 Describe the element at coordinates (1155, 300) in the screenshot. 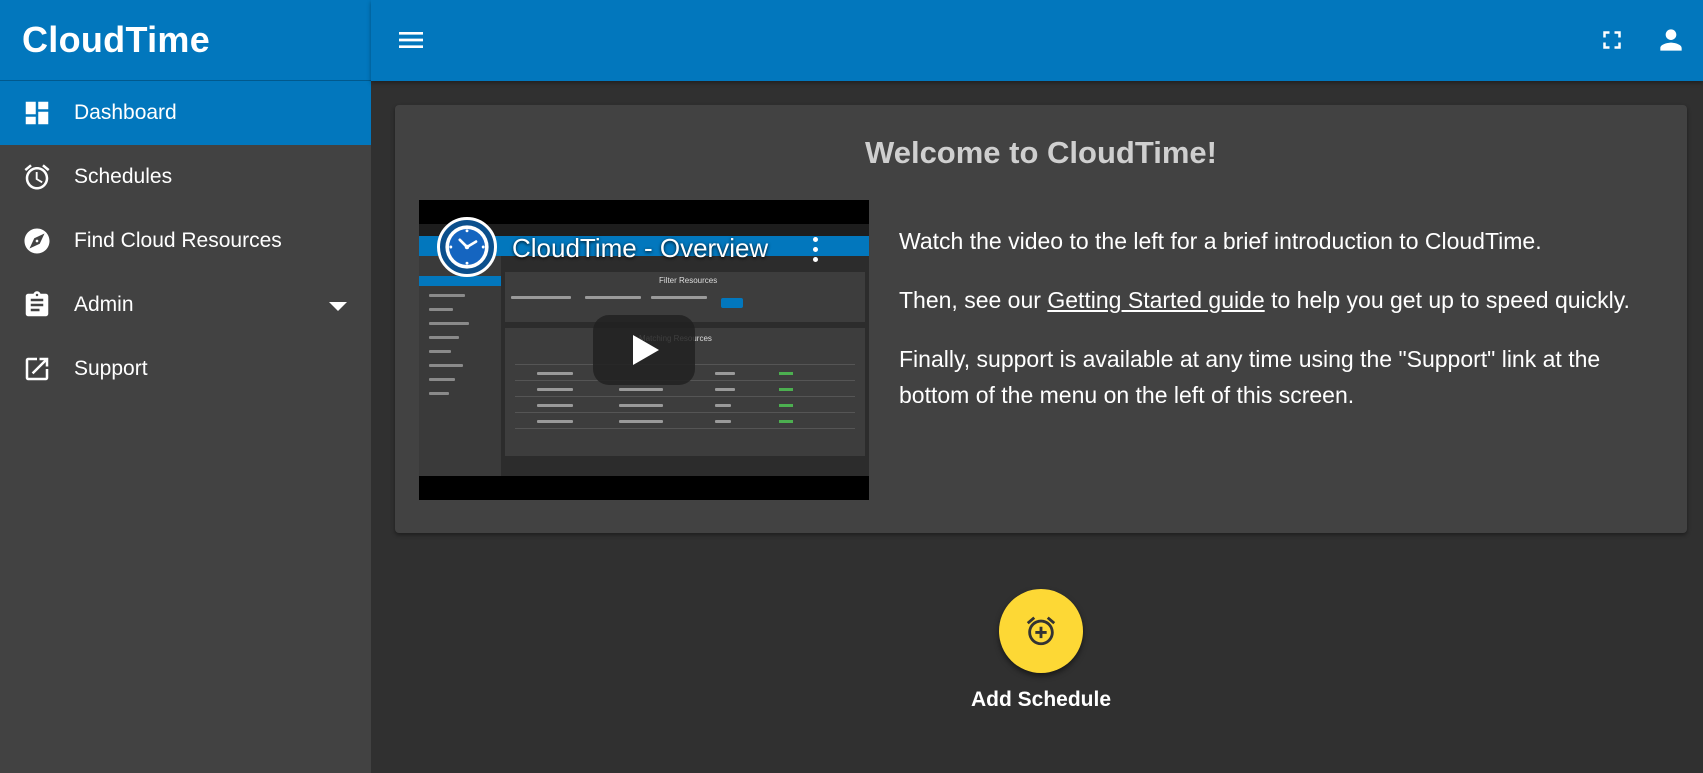

I see `getting-started-guide-link: Getting Started guide` at that location.